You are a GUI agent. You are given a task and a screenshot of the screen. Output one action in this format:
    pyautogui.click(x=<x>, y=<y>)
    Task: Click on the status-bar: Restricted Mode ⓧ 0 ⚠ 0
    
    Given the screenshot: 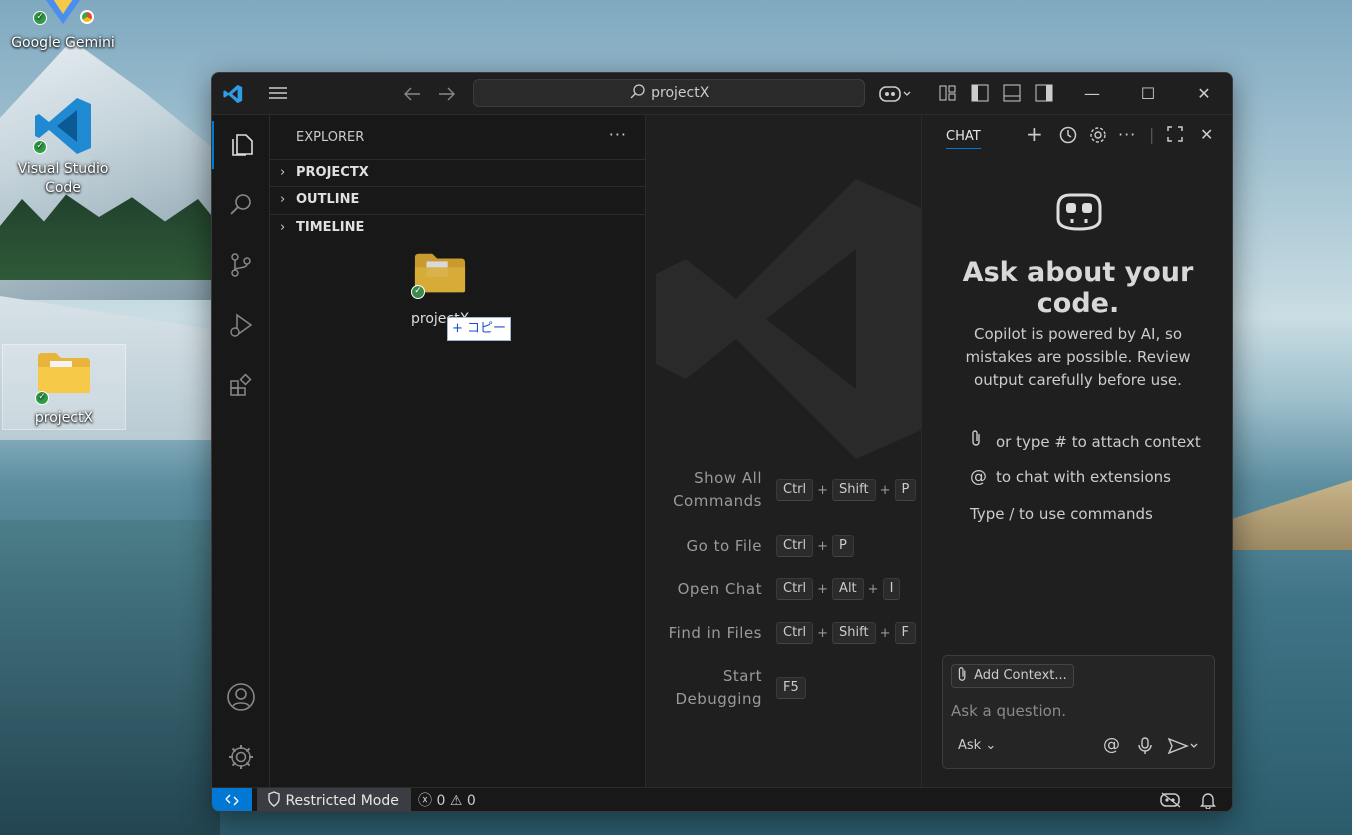 What is the action you would take?
    pyautogui.click(x=722, y=799)
    